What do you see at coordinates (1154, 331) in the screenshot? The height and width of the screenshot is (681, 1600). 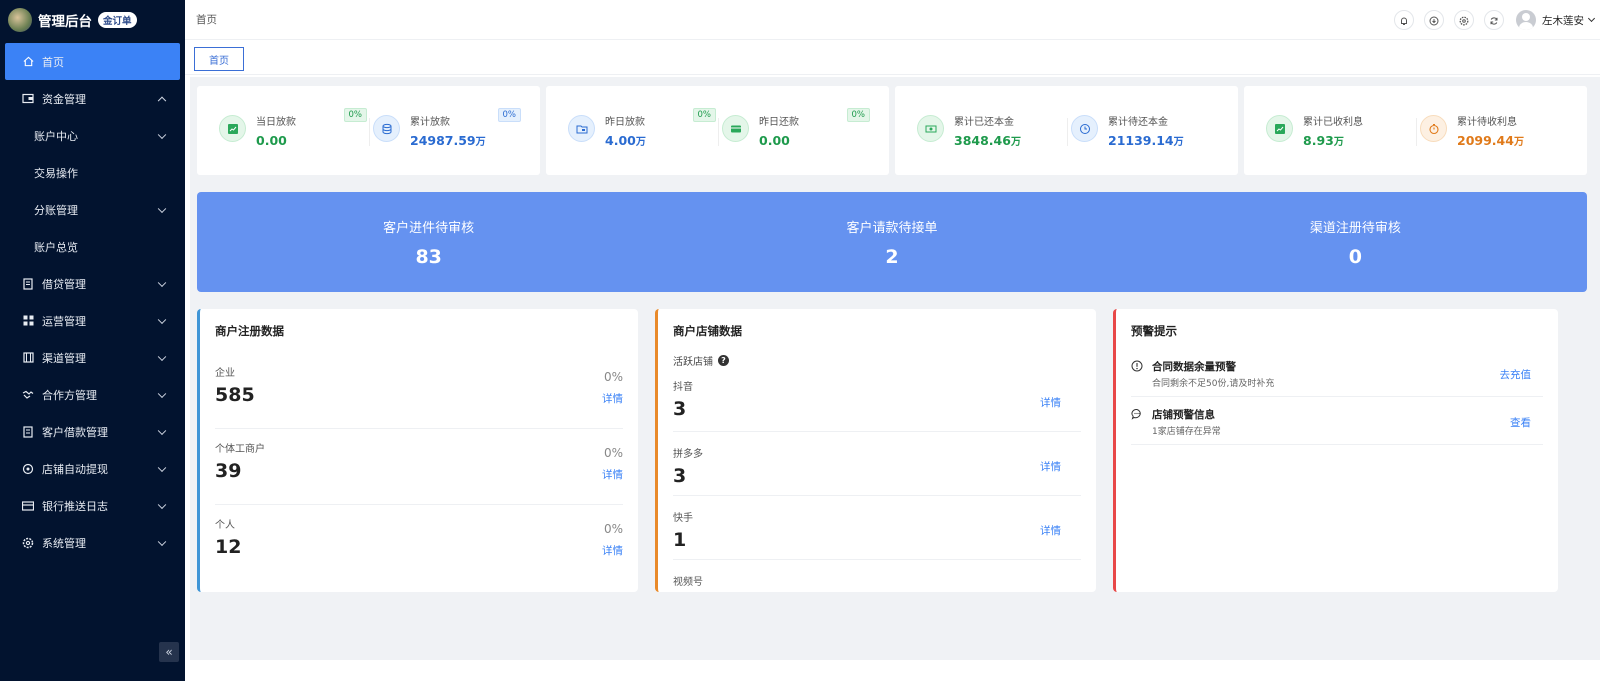 I see `panel-title: 预警提示` at bounding box center [1154, 331].